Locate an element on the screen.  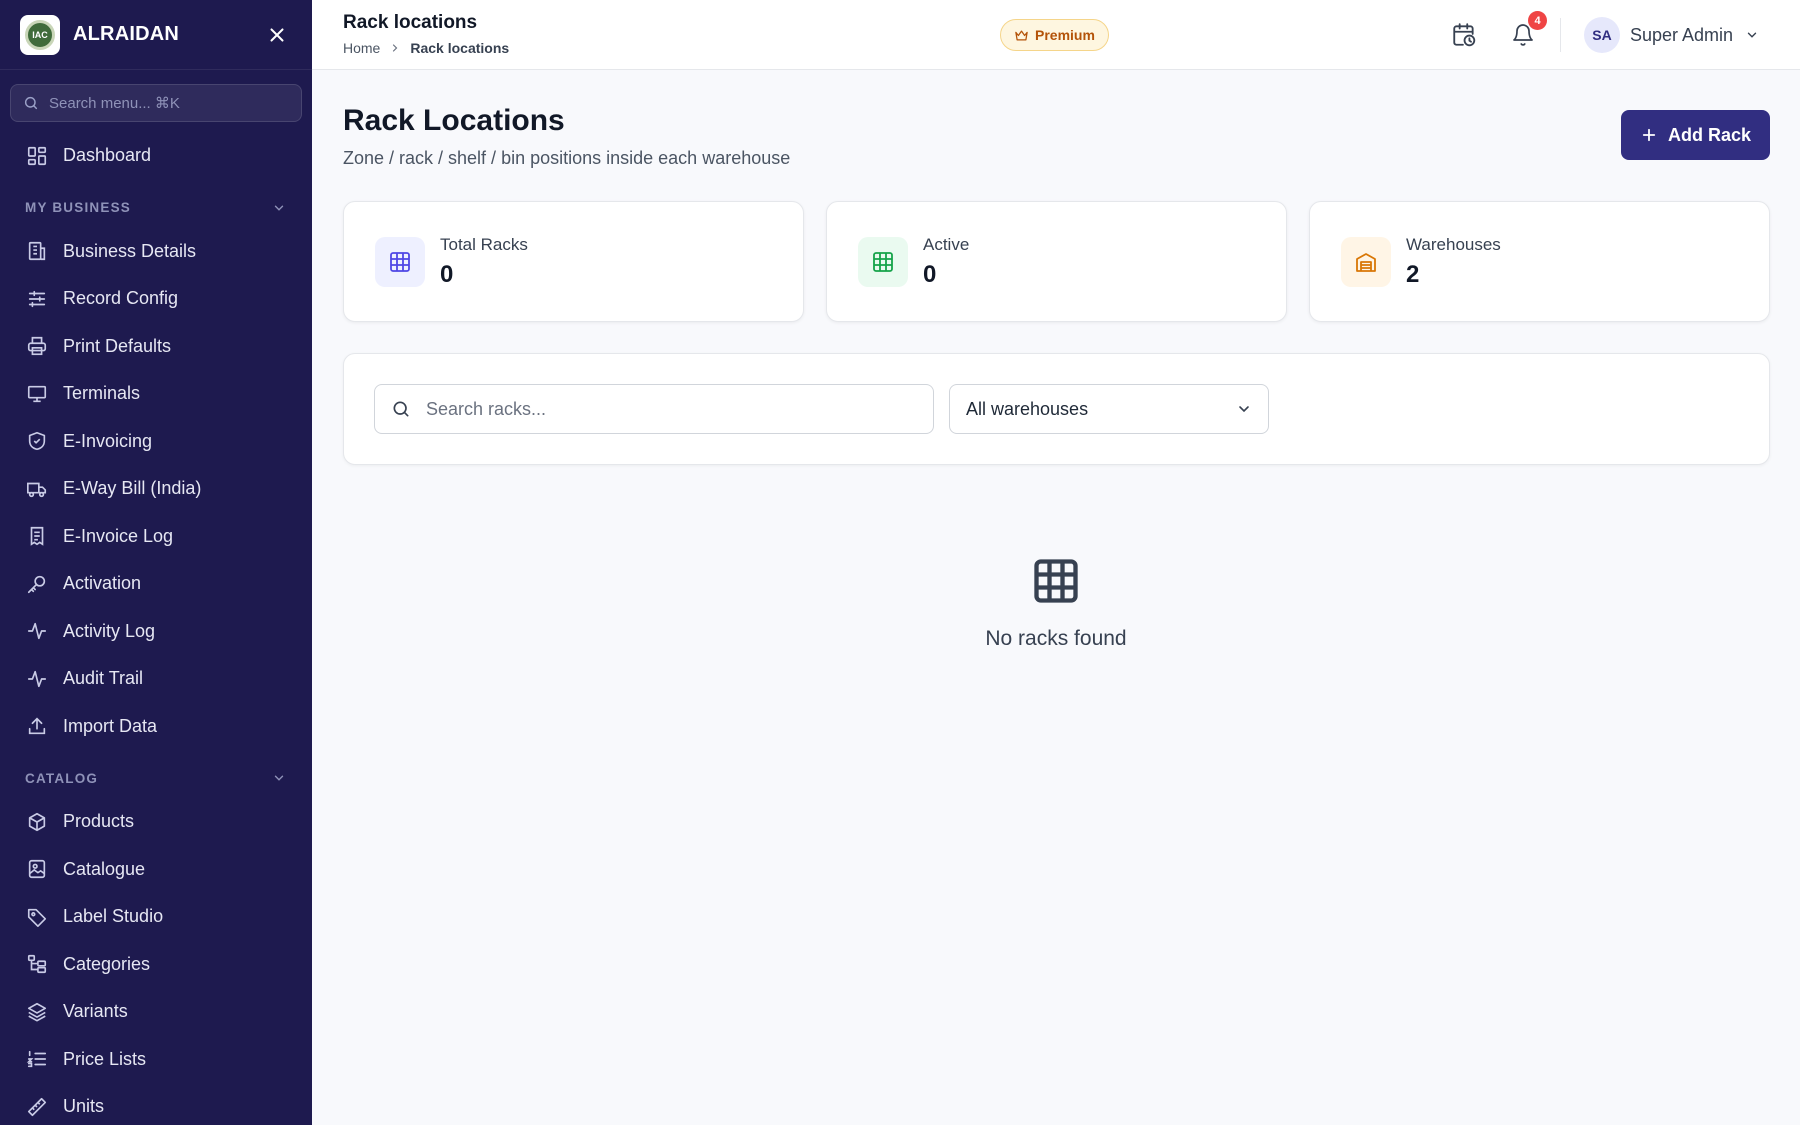
section-title: CATALOG is located at coordinates (62, 778).